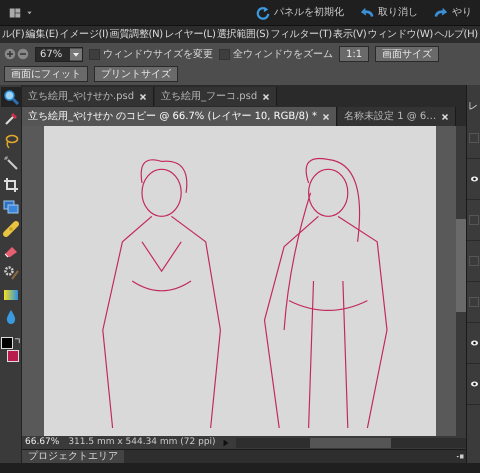 This screenshot has width=480, height=473. I want to click on tab-title: 立ち絵用_フーコ.psd, so click(209, 96).